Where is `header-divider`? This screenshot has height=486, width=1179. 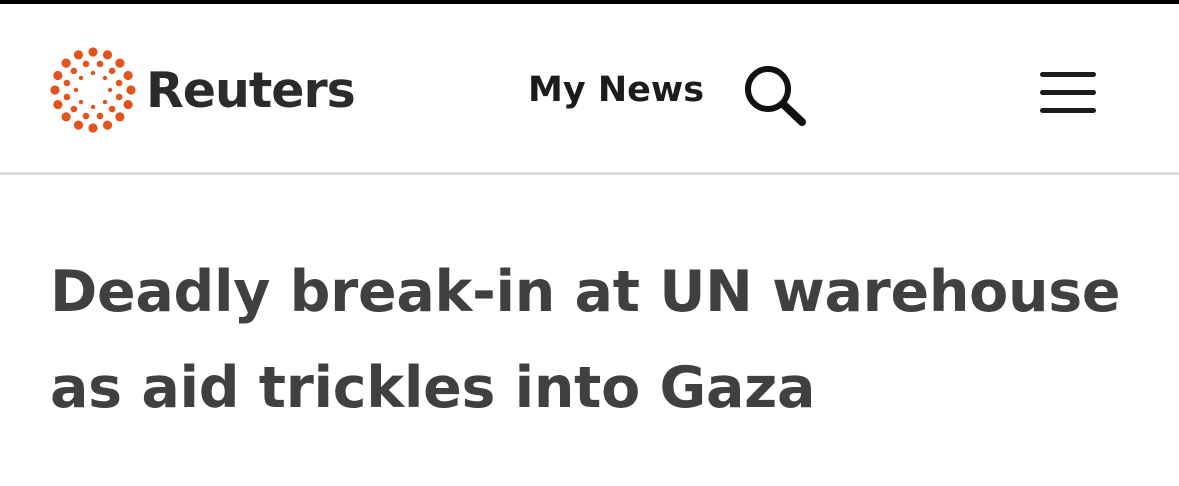
header-divider is located at coordinates (589, 173).